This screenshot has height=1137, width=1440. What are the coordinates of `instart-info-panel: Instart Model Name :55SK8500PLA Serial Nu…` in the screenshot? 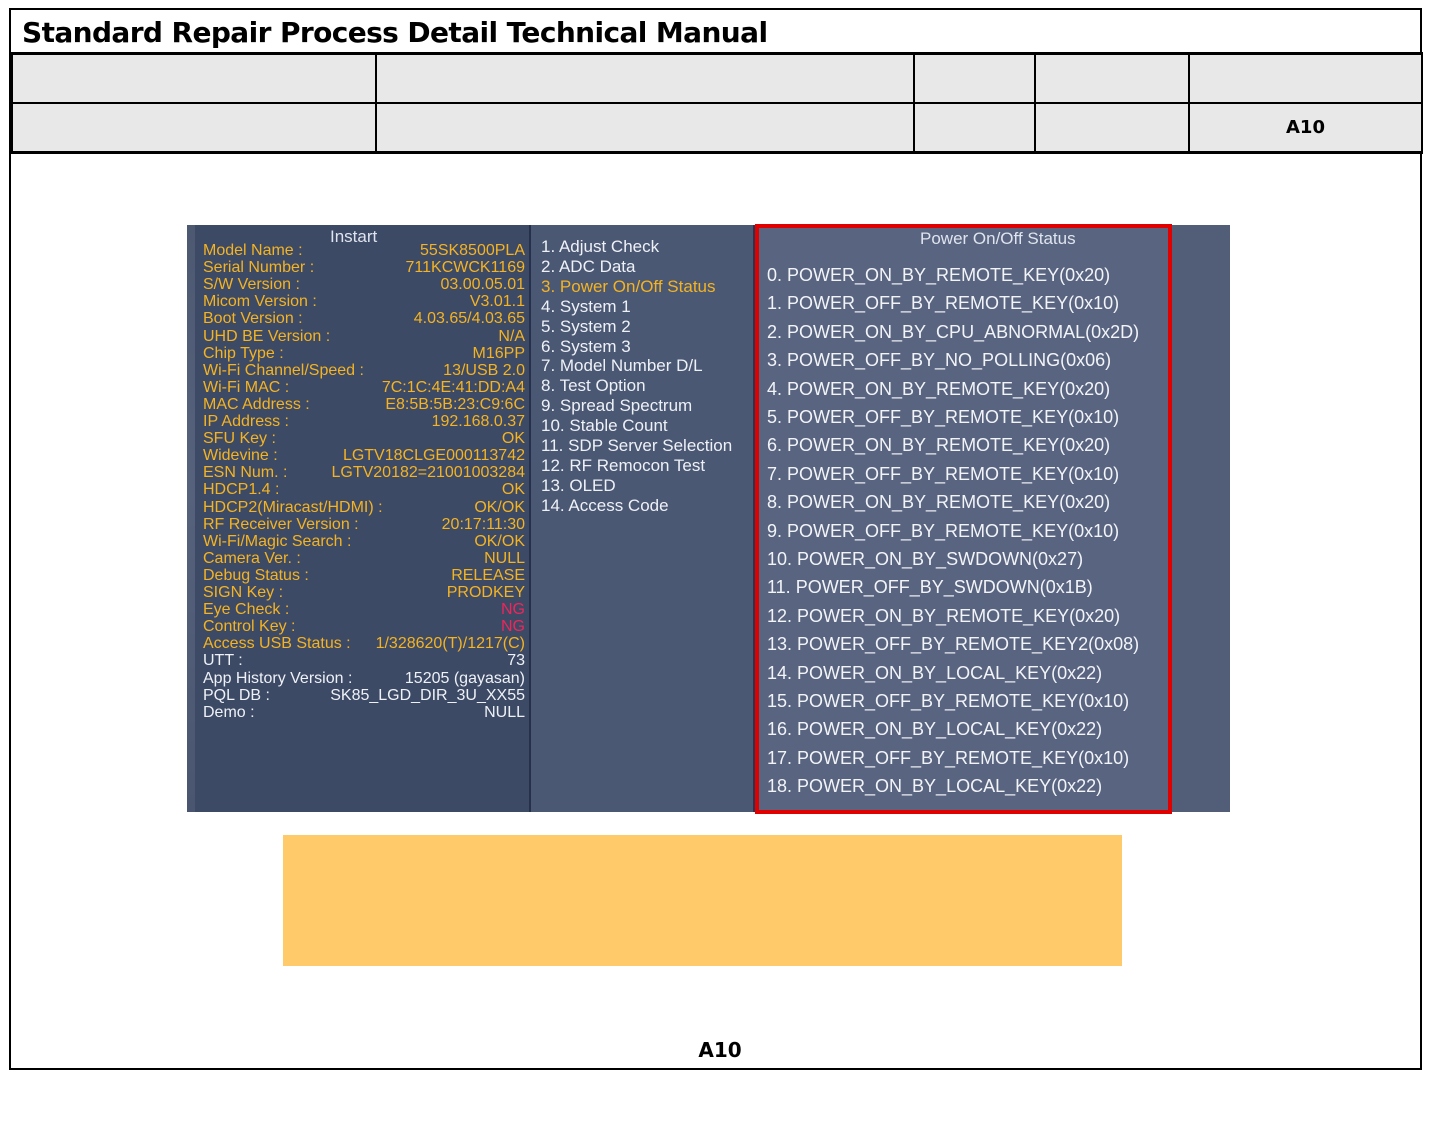 It's located at (363, 518).